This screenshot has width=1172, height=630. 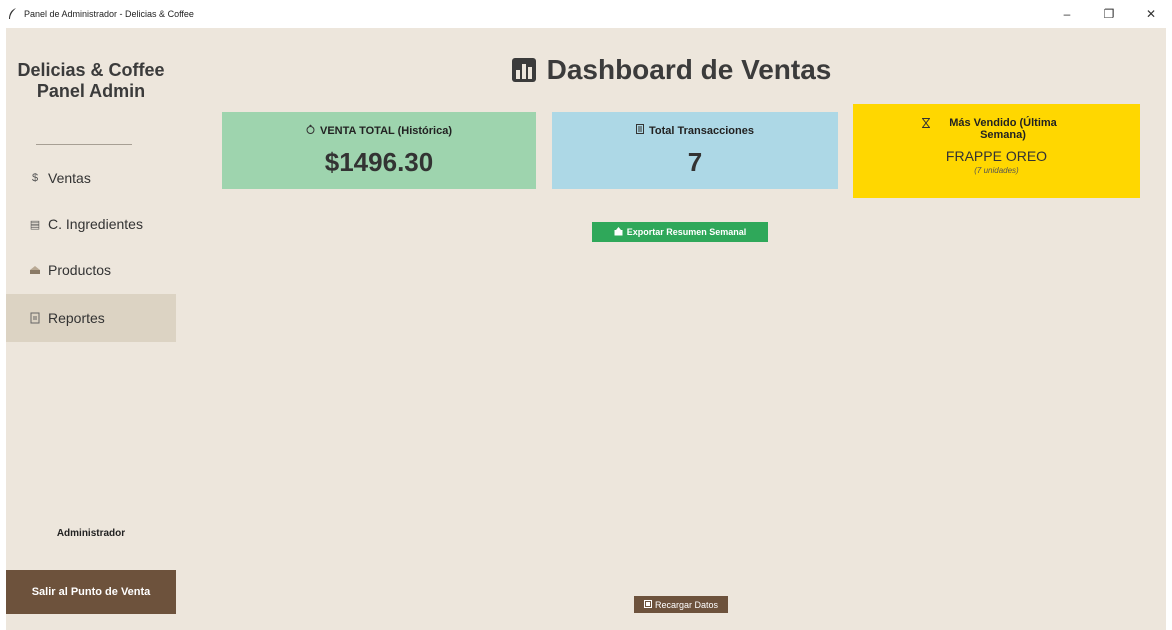 I want to click on window-controls: – ❐ ✕, so click(x=1109, y=14).